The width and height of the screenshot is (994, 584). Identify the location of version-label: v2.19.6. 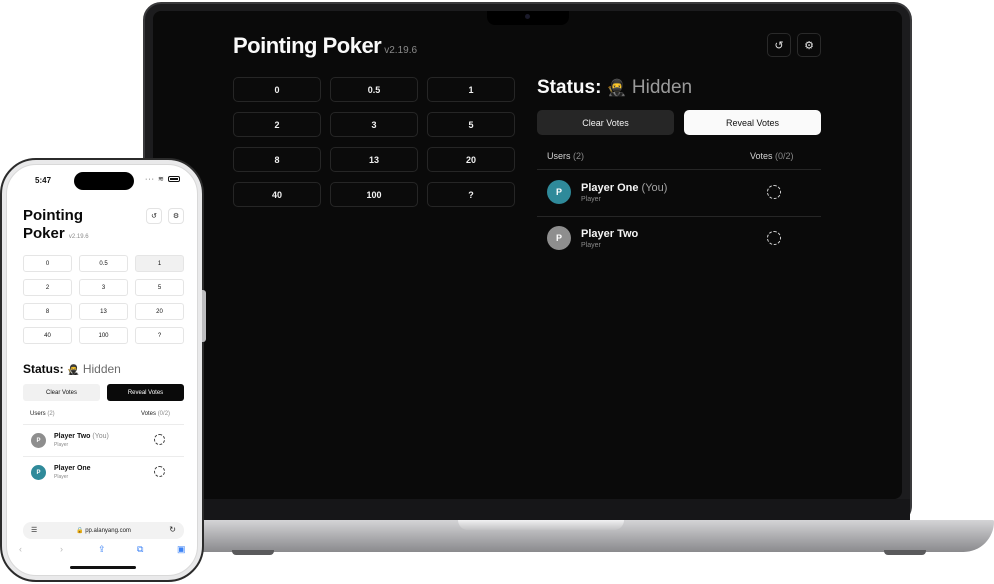
(401, 50).